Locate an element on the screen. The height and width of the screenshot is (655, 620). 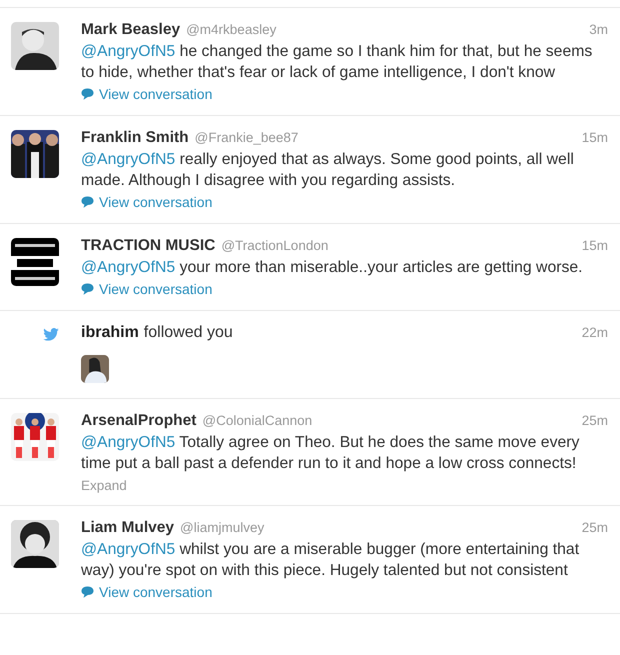
user-handle: @liamjmulvey is located at coordinates (222, 527).